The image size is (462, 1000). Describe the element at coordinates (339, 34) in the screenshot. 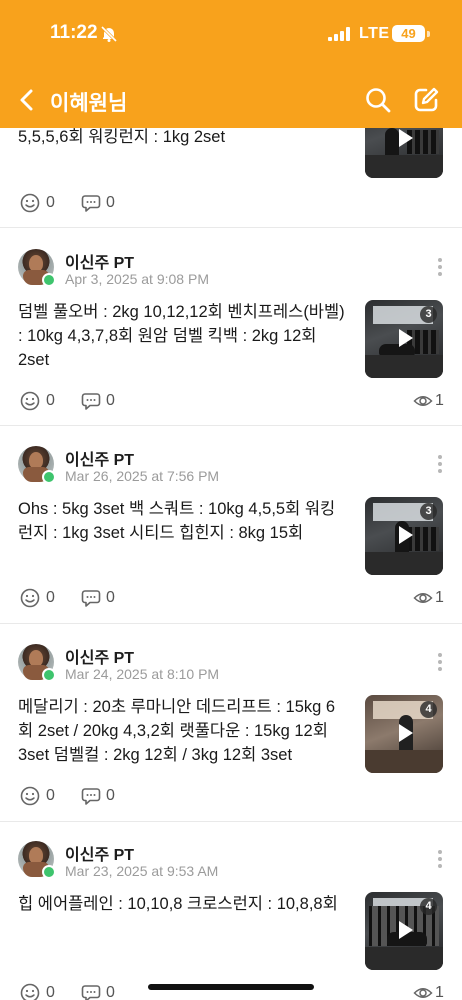

I see `signal-icon` at that location.